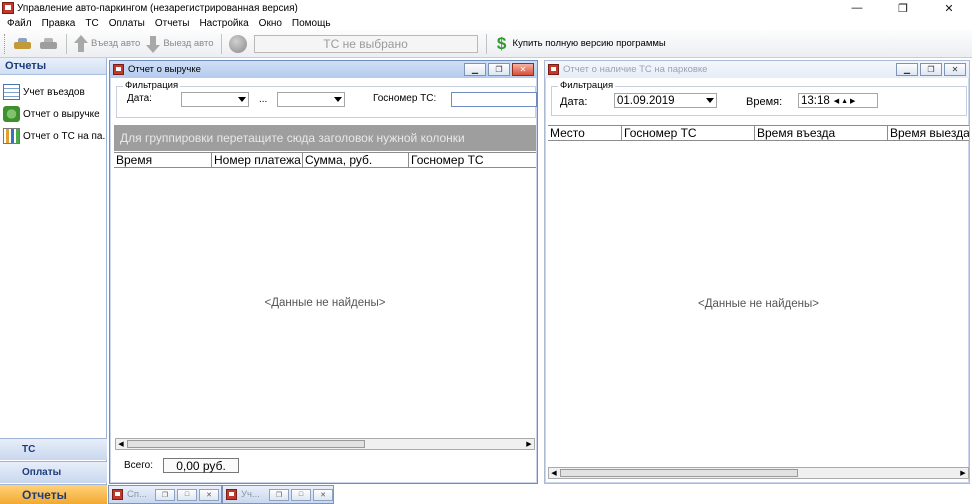 The height and width of the screenshot is (504, 972). What do you see at coordinates (127, 23) in the screenshot?
I see `menu-payments: Оплаты` at bounding box center [127, 23].